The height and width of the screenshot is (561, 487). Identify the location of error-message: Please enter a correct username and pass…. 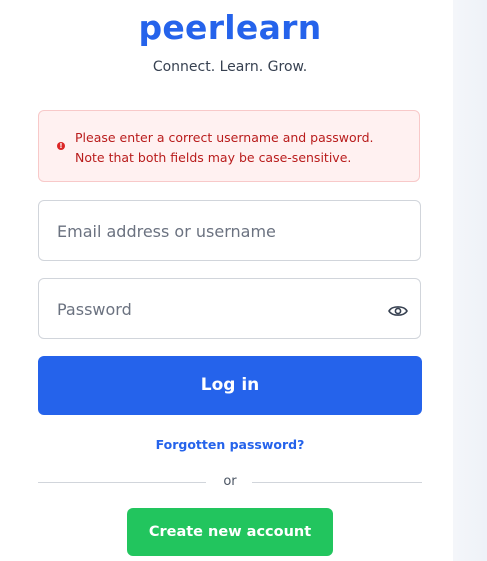
(224, 147).